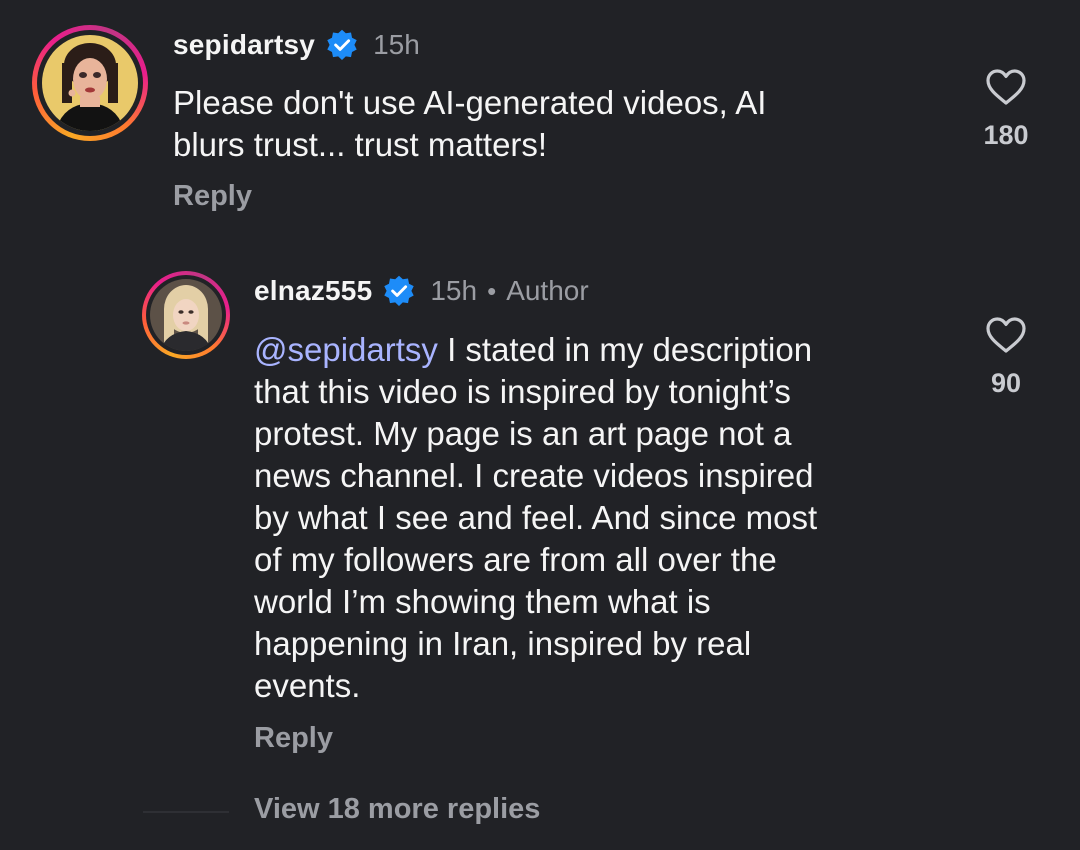 The image size is (1080, 850). I want to click on like-group: 180, so click(1006, 109).